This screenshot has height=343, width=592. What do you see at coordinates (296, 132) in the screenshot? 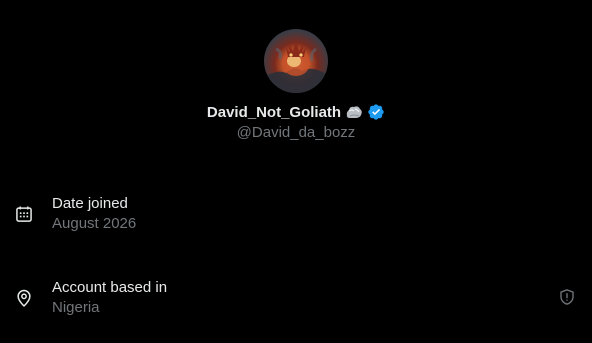
I see `username-handle: @David_da_bozz` at bounding box center [296, 132].